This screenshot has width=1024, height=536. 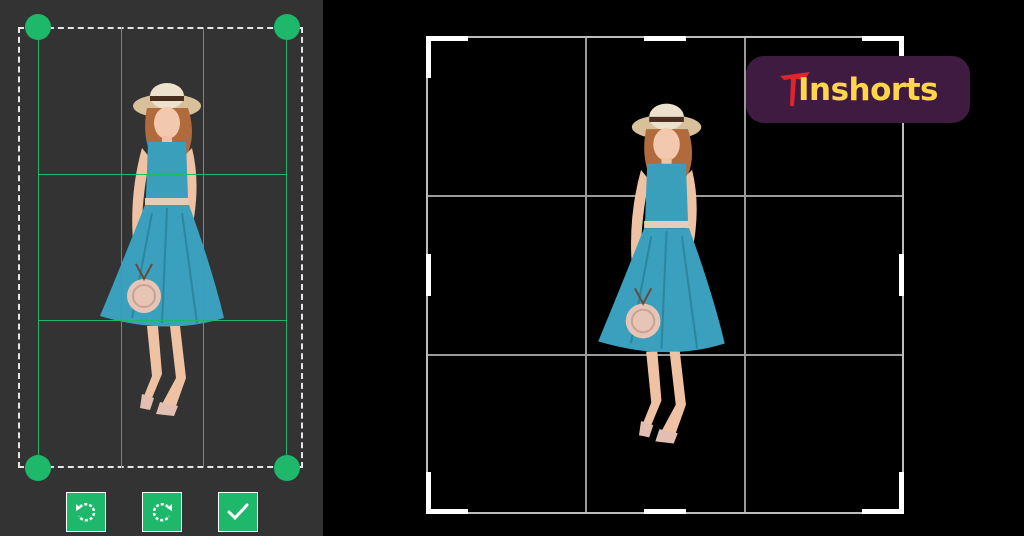 What do you see at coordinates (868, 89) in the screenshot?
I see `logo-text: Inshorts` at bounding box center [868, 89].